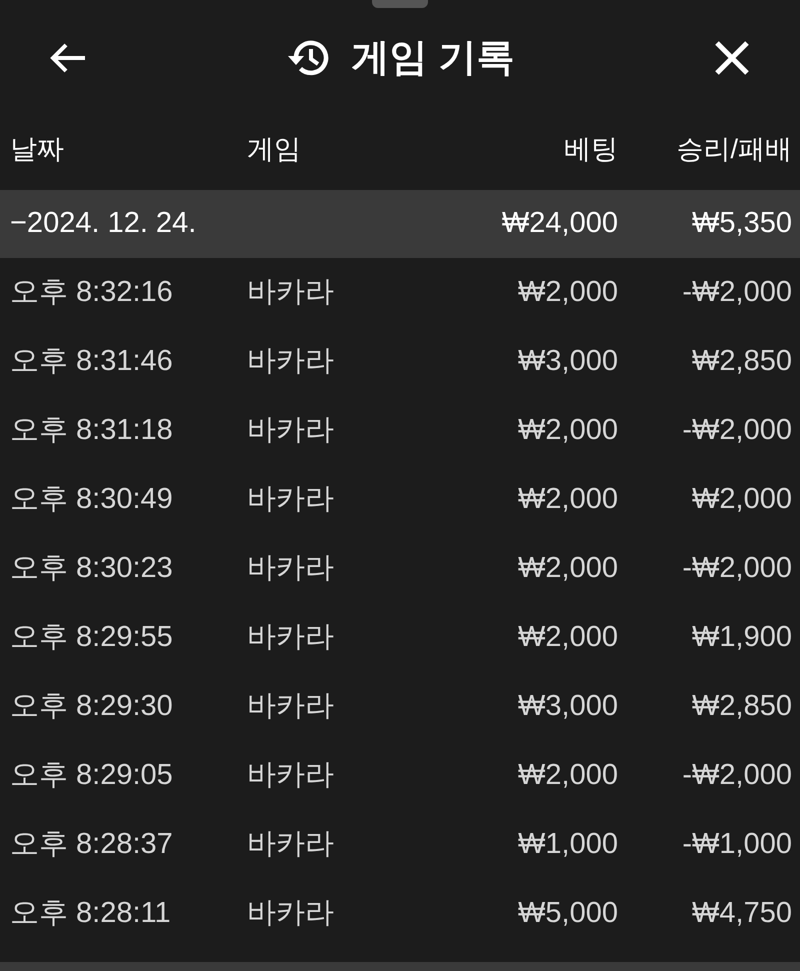  Describe the element at coordinates (732, 58) in the screenshot. I see `close-icon` at that location.